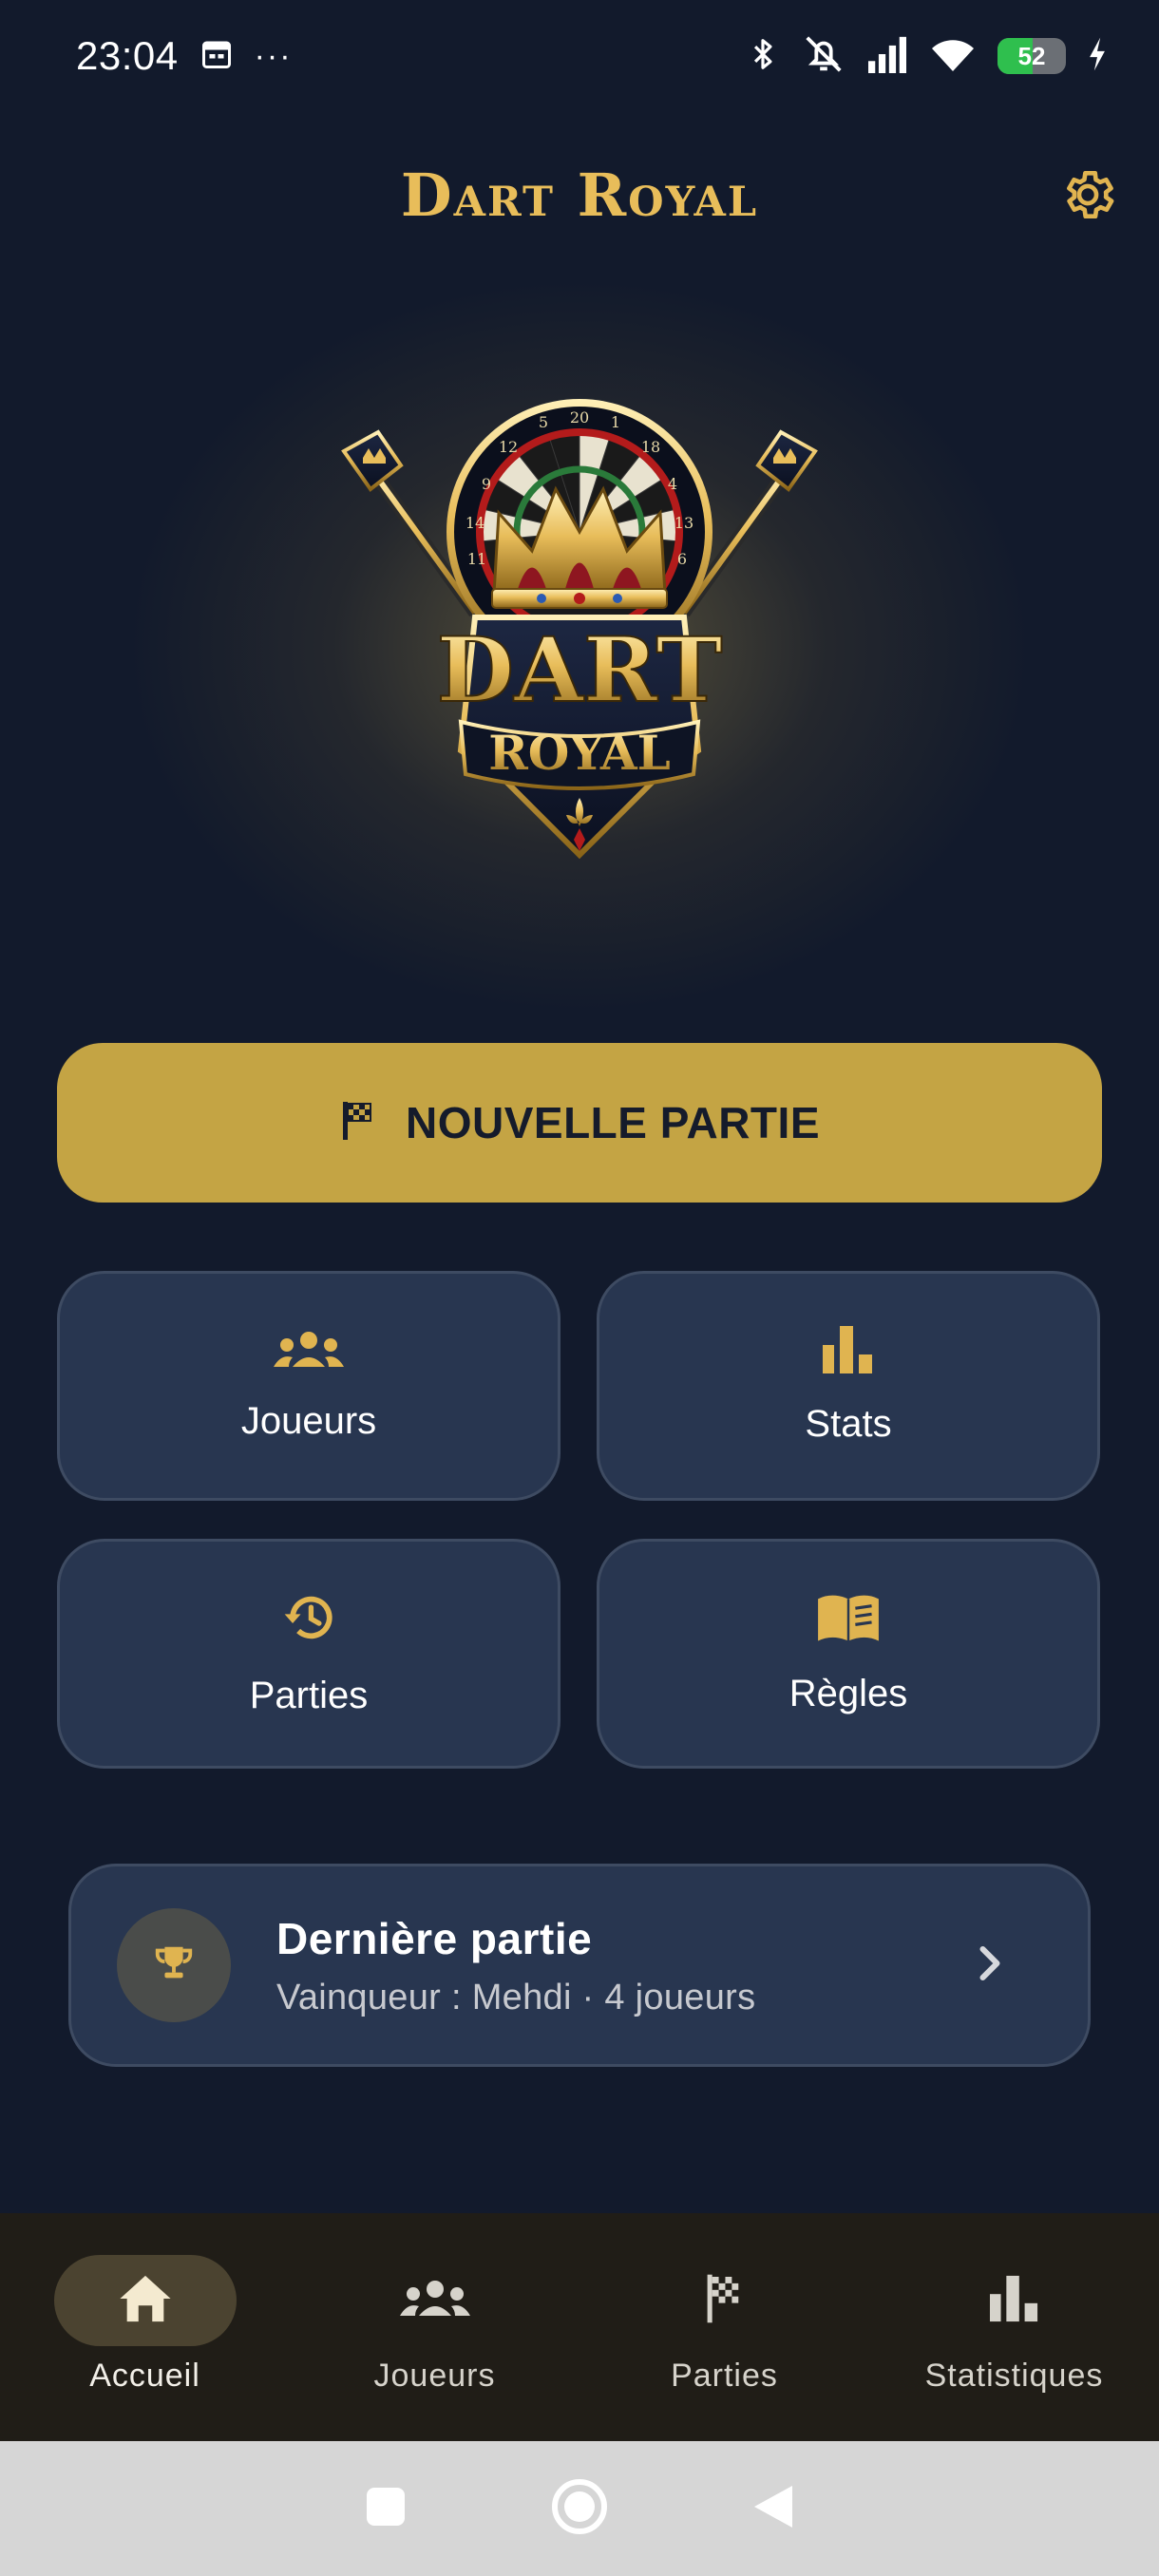  Describe the element at coordinates (650, 447) in the screenshot. I see `board-number: 18` at that location.